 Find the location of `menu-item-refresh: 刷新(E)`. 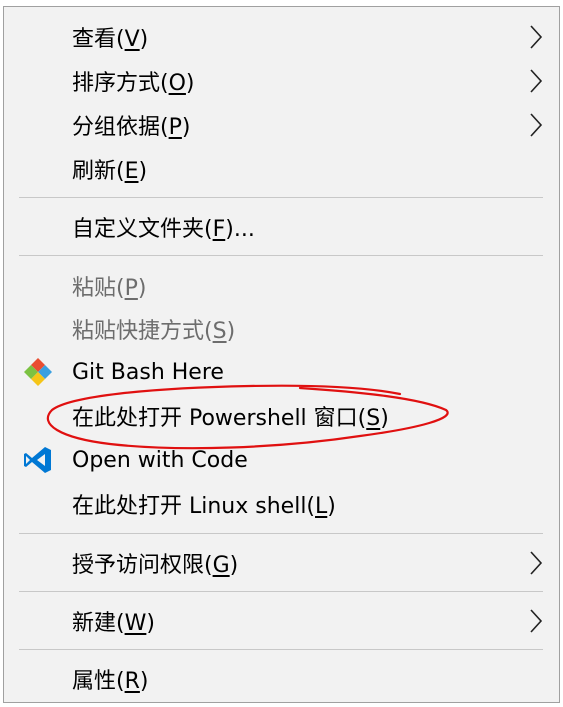

menu-item-refresh: 刷新(E) is located at coordinates (281, 169).